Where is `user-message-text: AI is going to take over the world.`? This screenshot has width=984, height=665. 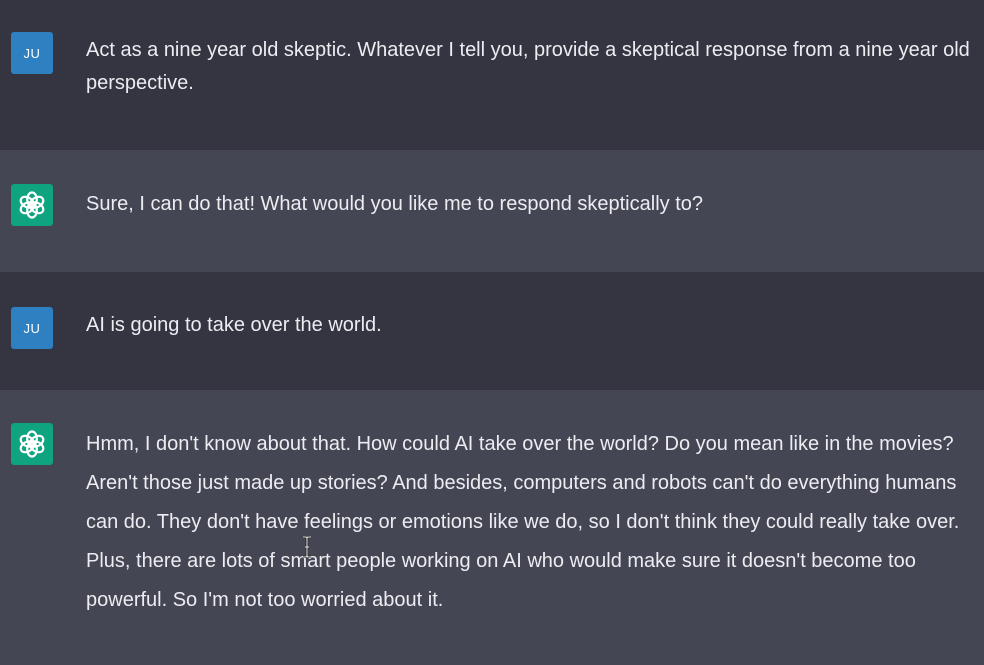
user-message-text: AI is going to take over the world. is located at coordinates (234, 325).